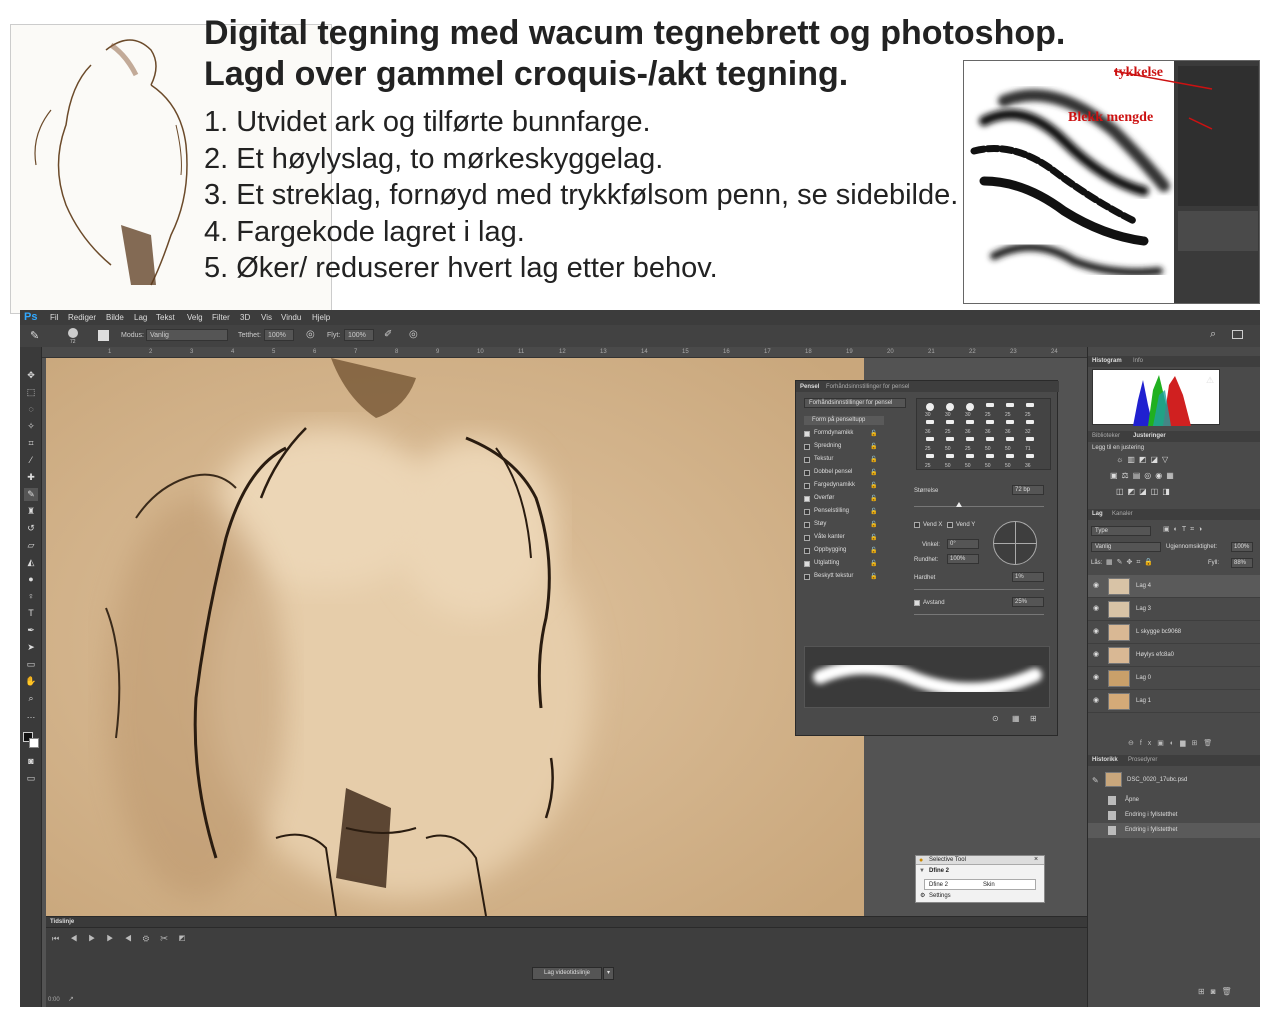 Image resolution: width=1280 pixels, height=1023 pixels. I want to click on roundness-input: 100%, so click(963, 559).